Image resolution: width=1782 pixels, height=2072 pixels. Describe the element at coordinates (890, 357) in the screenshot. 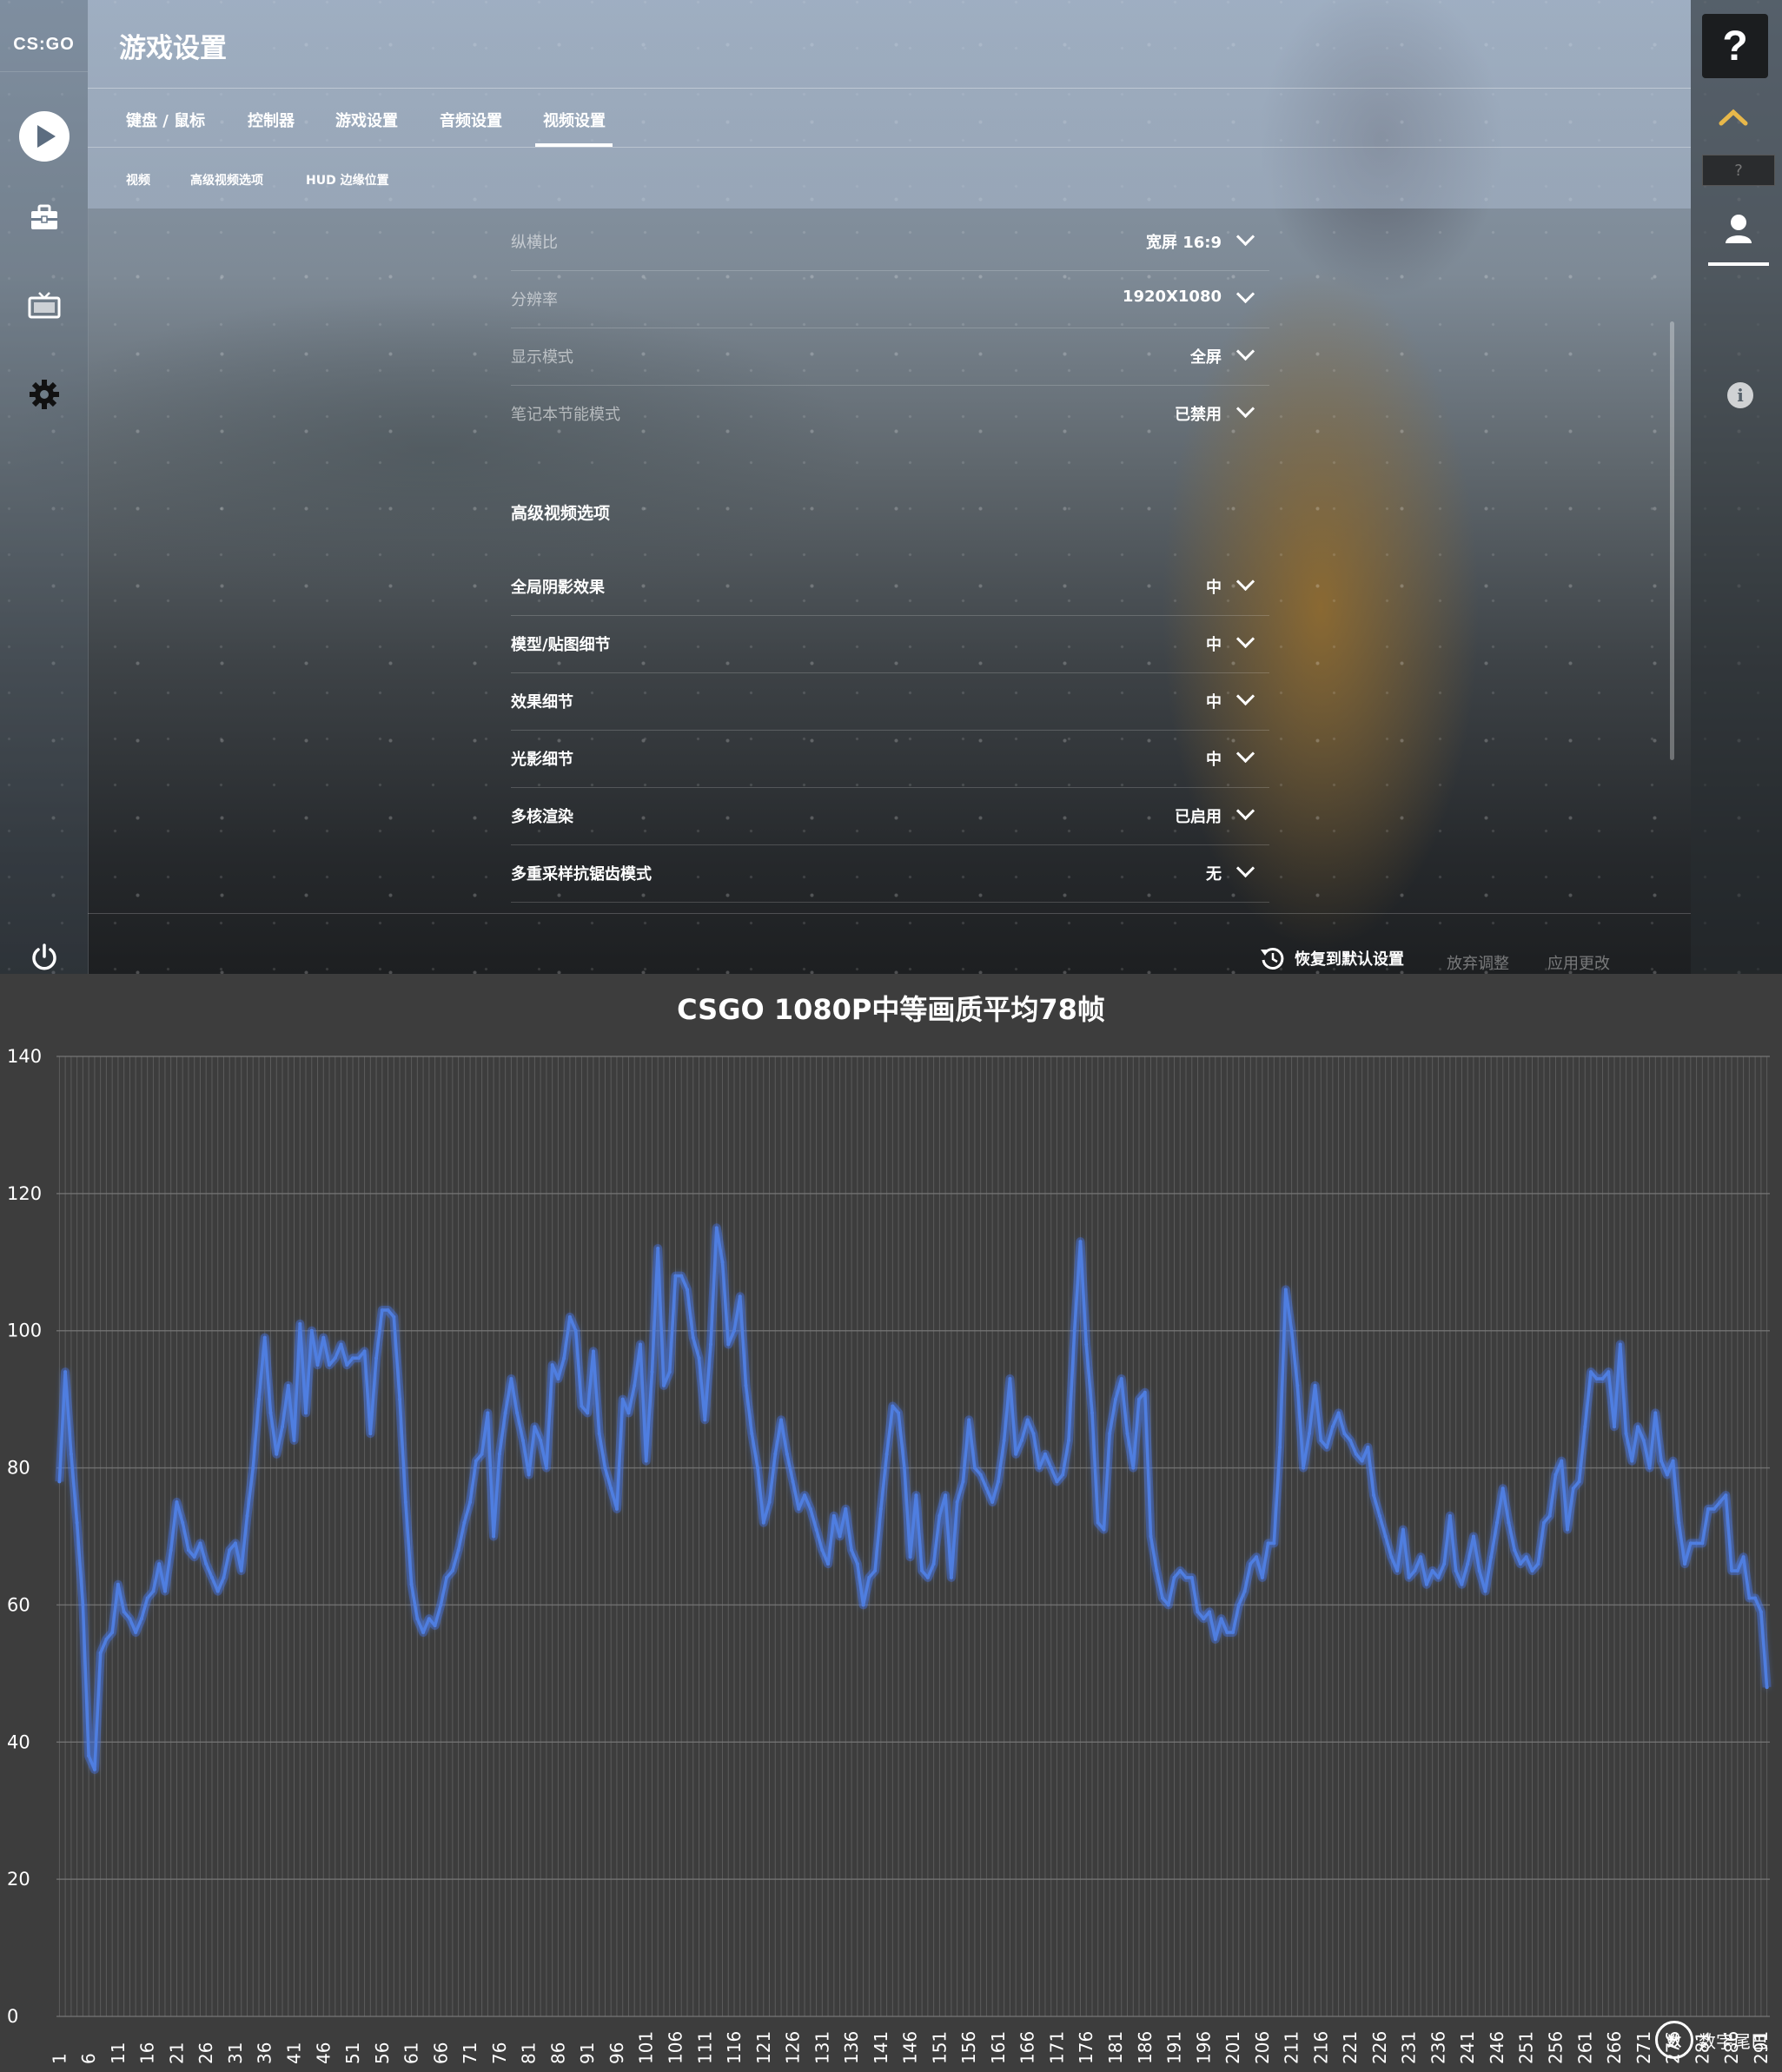

I see `setting-display-mode: 显示模式 全屏` at that location.